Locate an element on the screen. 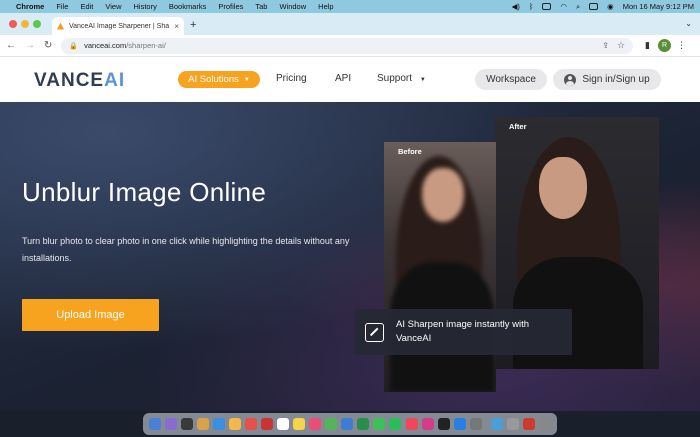 The image size is (700, 437). workspace-label: Workspace is located at coordinates (511, 79).